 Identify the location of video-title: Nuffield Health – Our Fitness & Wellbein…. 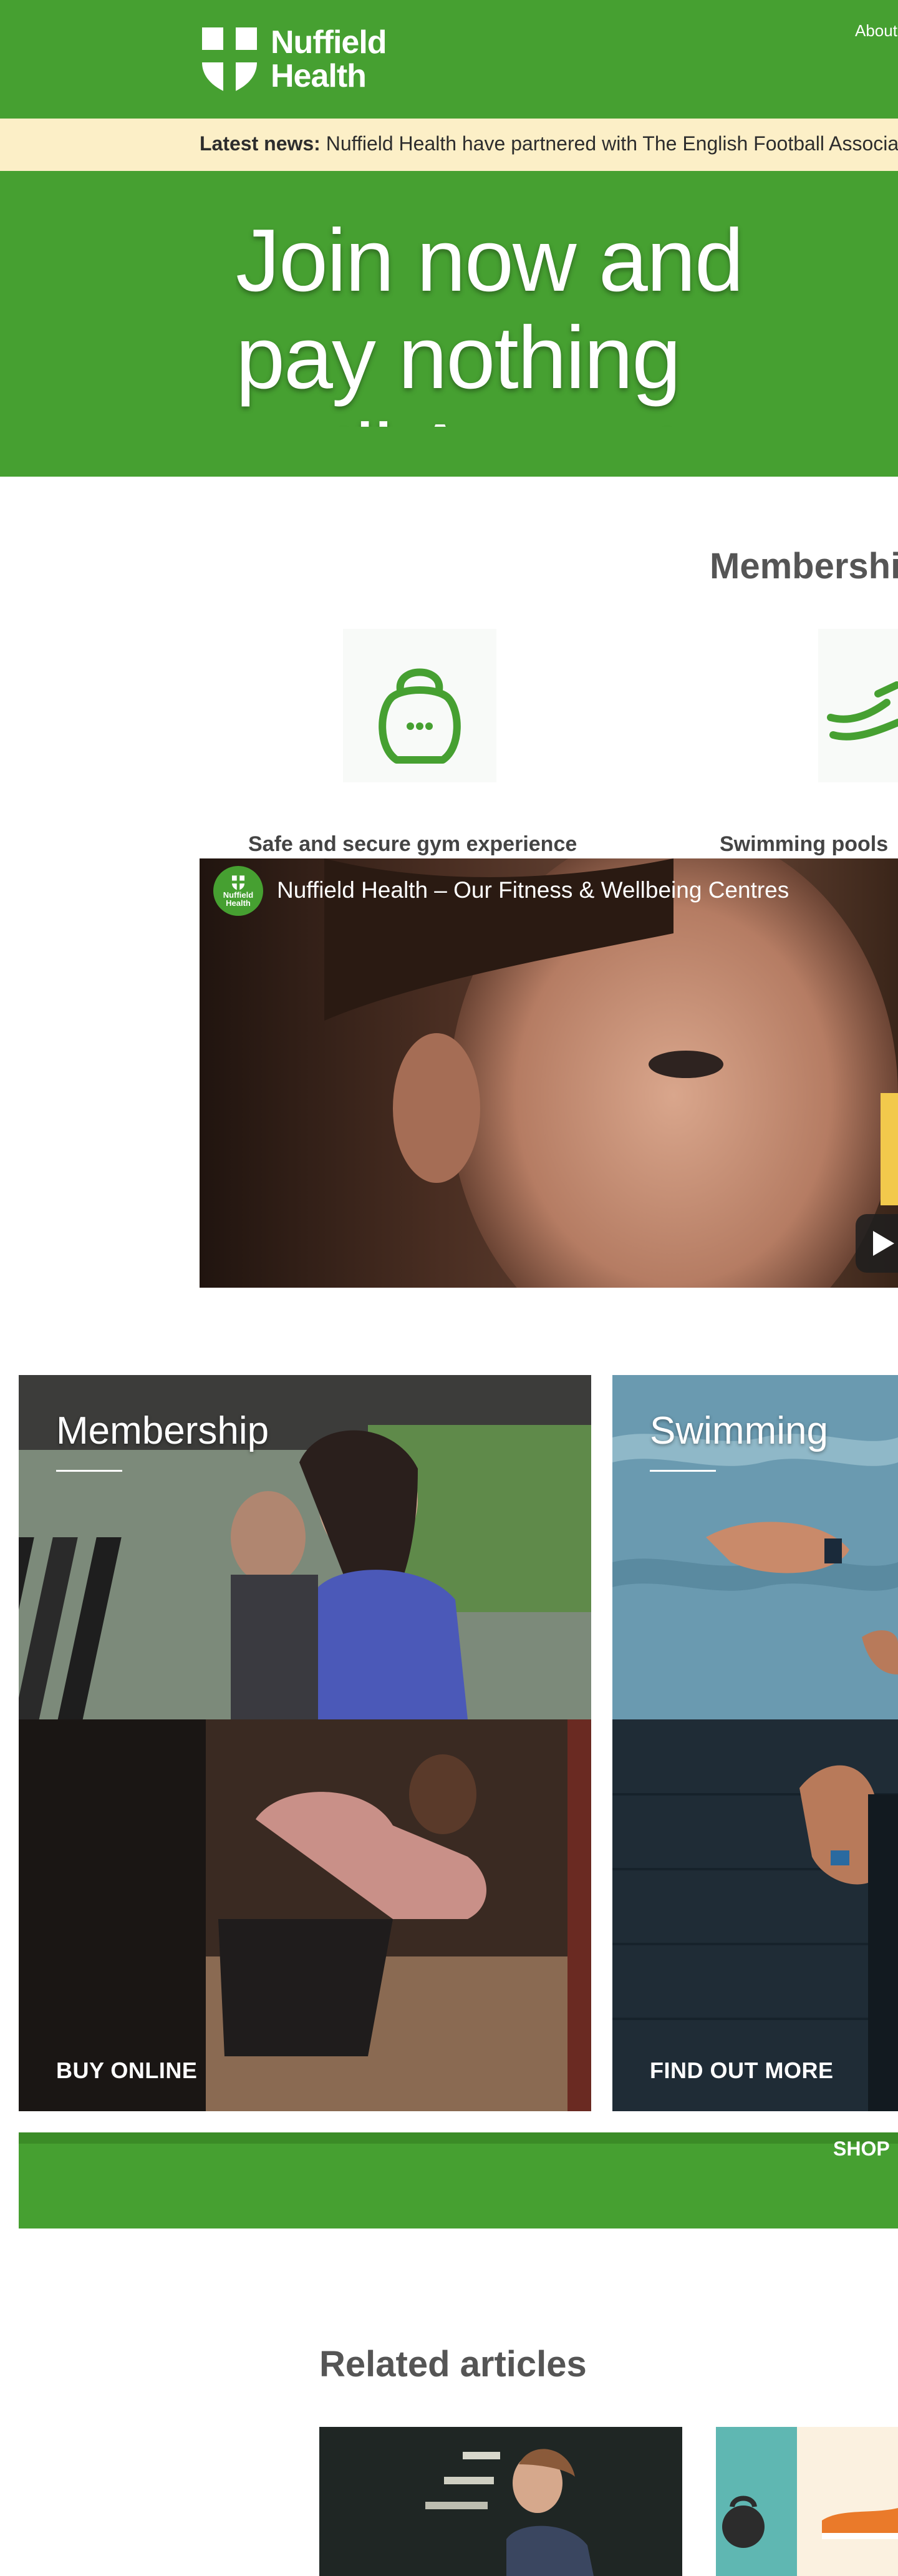
(533, 890).